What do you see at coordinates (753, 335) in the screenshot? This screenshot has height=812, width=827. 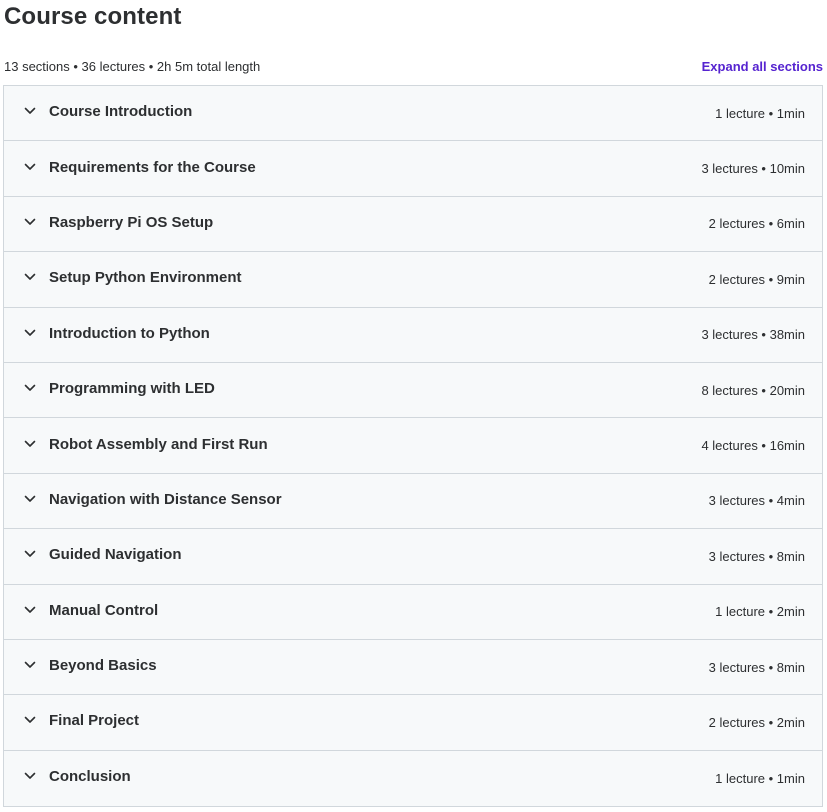 I see `section-meta: 3 lectures • 38min` at bounding box center [753, 335].